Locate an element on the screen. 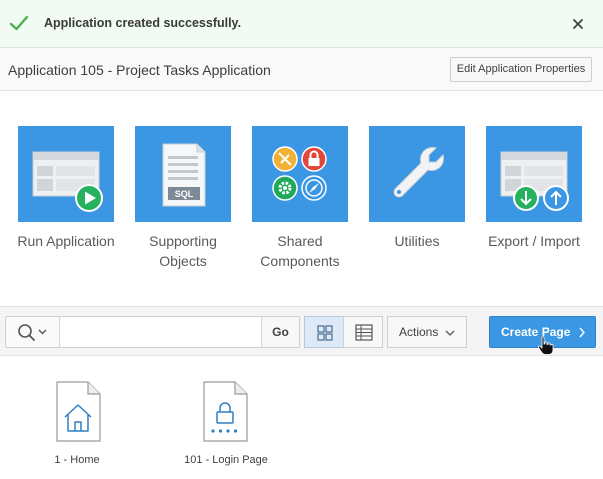 The width and height of the screenshot is (603, 479). supporting-objects-tile: SQL is located at coordinates (183, 174).